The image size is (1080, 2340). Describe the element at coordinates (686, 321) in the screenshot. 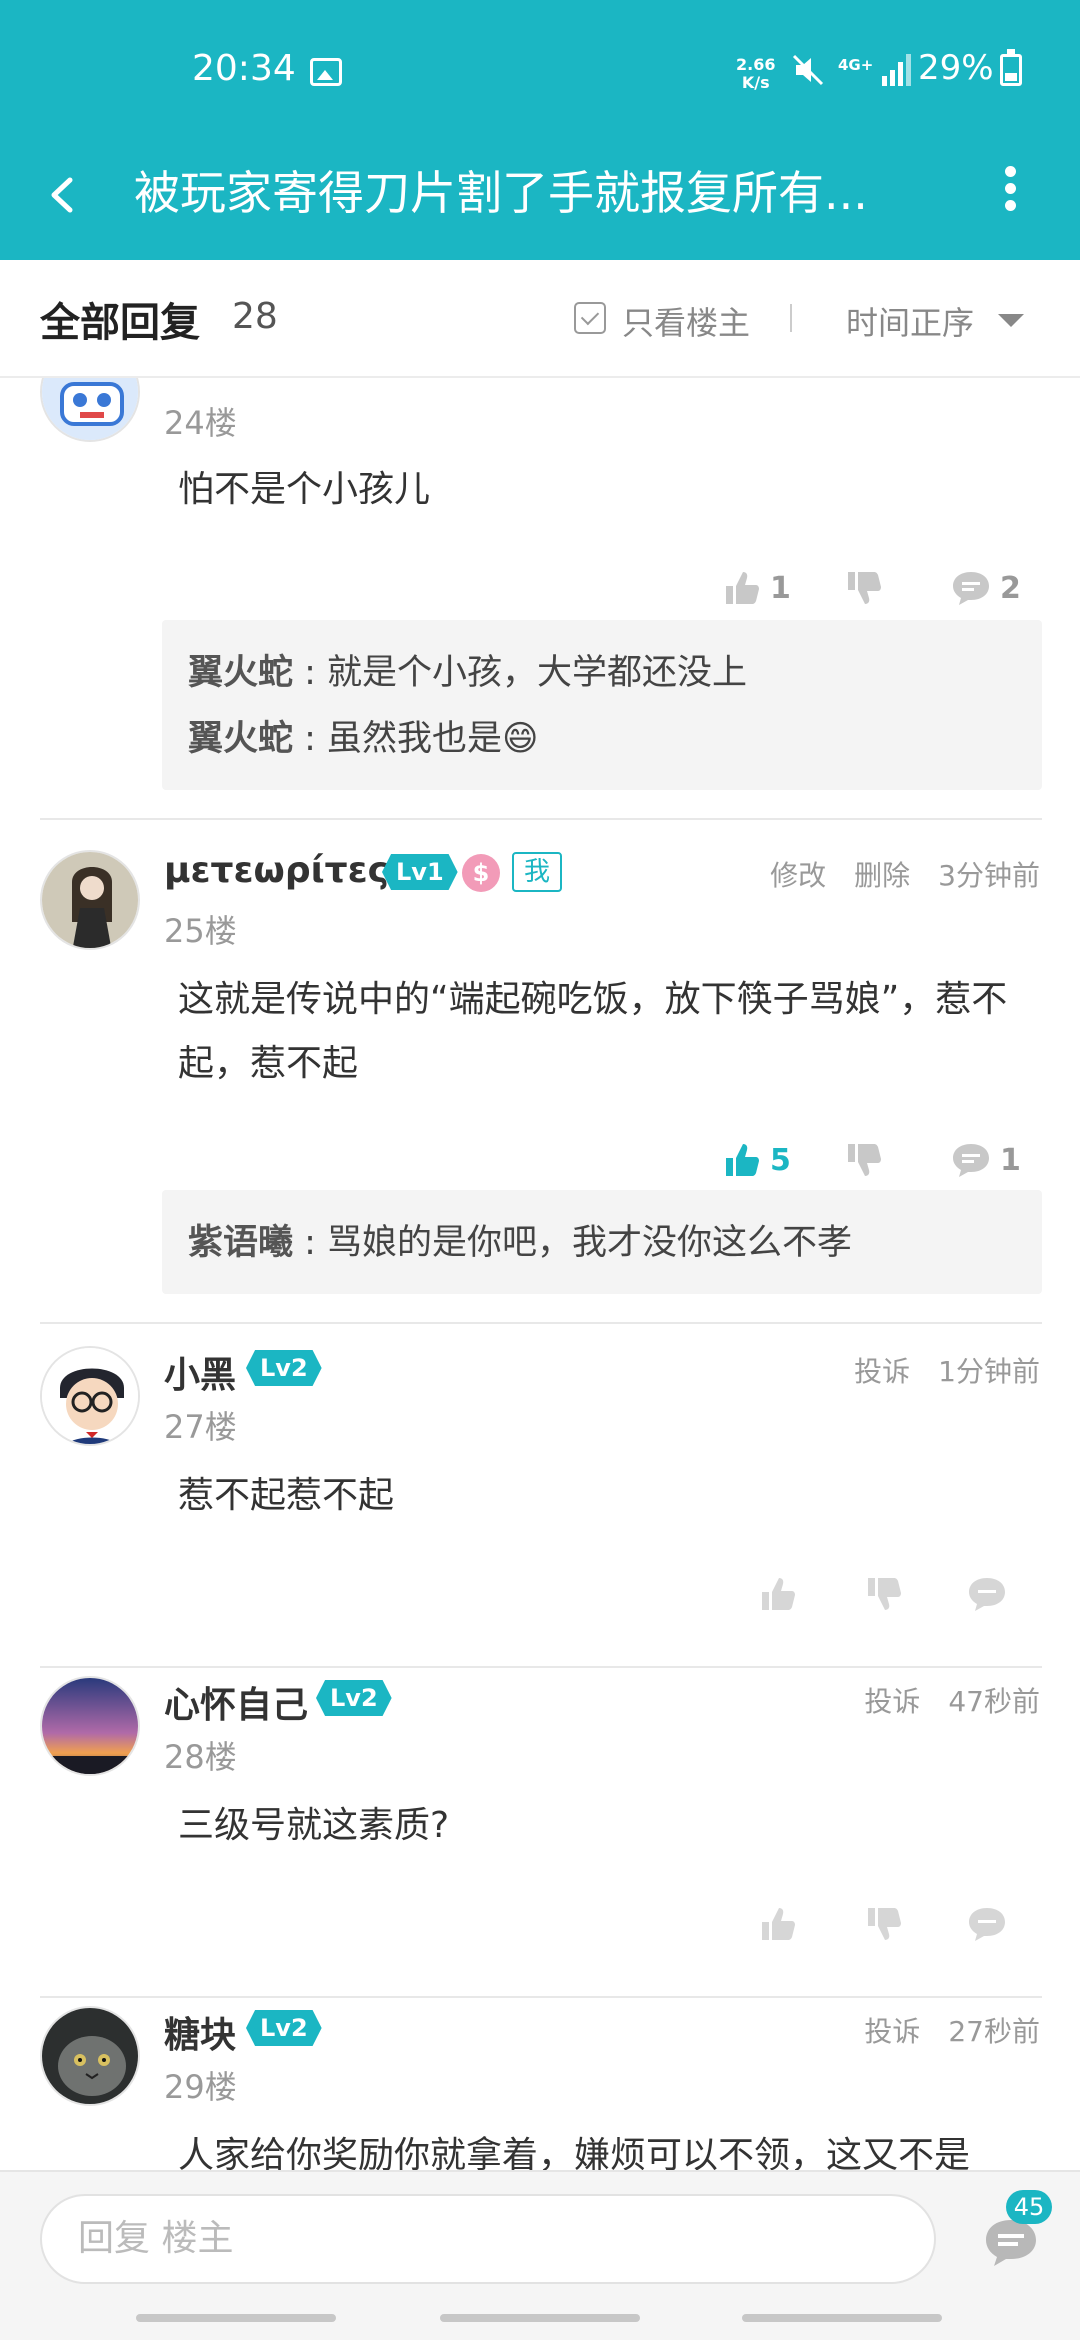

I see `owner-only-label: 只看楼主` at that location.